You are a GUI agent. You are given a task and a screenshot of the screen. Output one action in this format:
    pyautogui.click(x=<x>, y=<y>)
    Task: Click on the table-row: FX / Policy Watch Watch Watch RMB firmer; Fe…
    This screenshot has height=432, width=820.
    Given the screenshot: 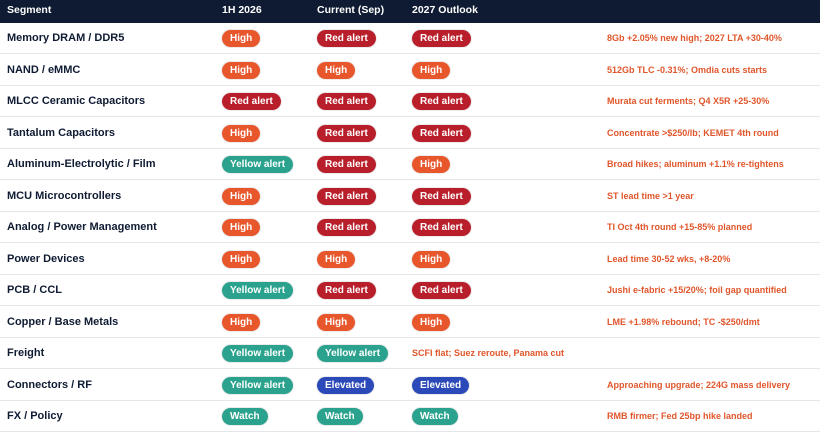 What is the action you would take?
    pyautogui.click(x=410, y=416)
    